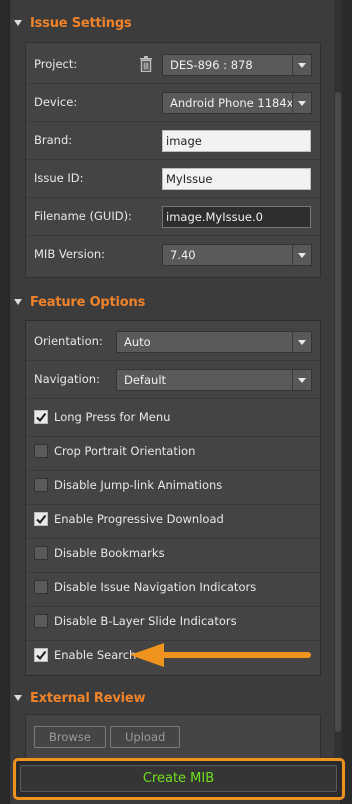  What do you see at coordinates (183, 255) in the screenshot?
I see `mib-version-value: 7.40` at bounding box center [183, 255].